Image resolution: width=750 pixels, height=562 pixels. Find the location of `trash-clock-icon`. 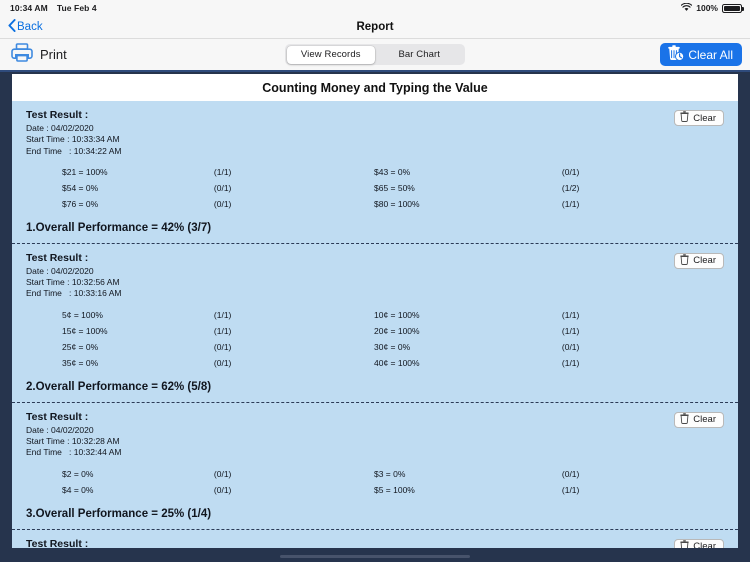

trash-clock-icon is located at coordinates (676, 54).